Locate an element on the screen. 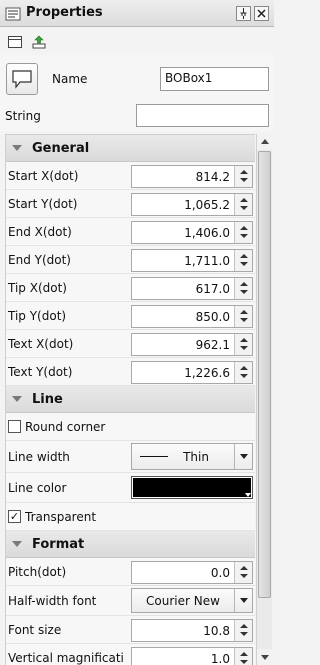 This screenshot has width=320, height=665. transparent-label: Transparent is located at coordinates (61, 517).